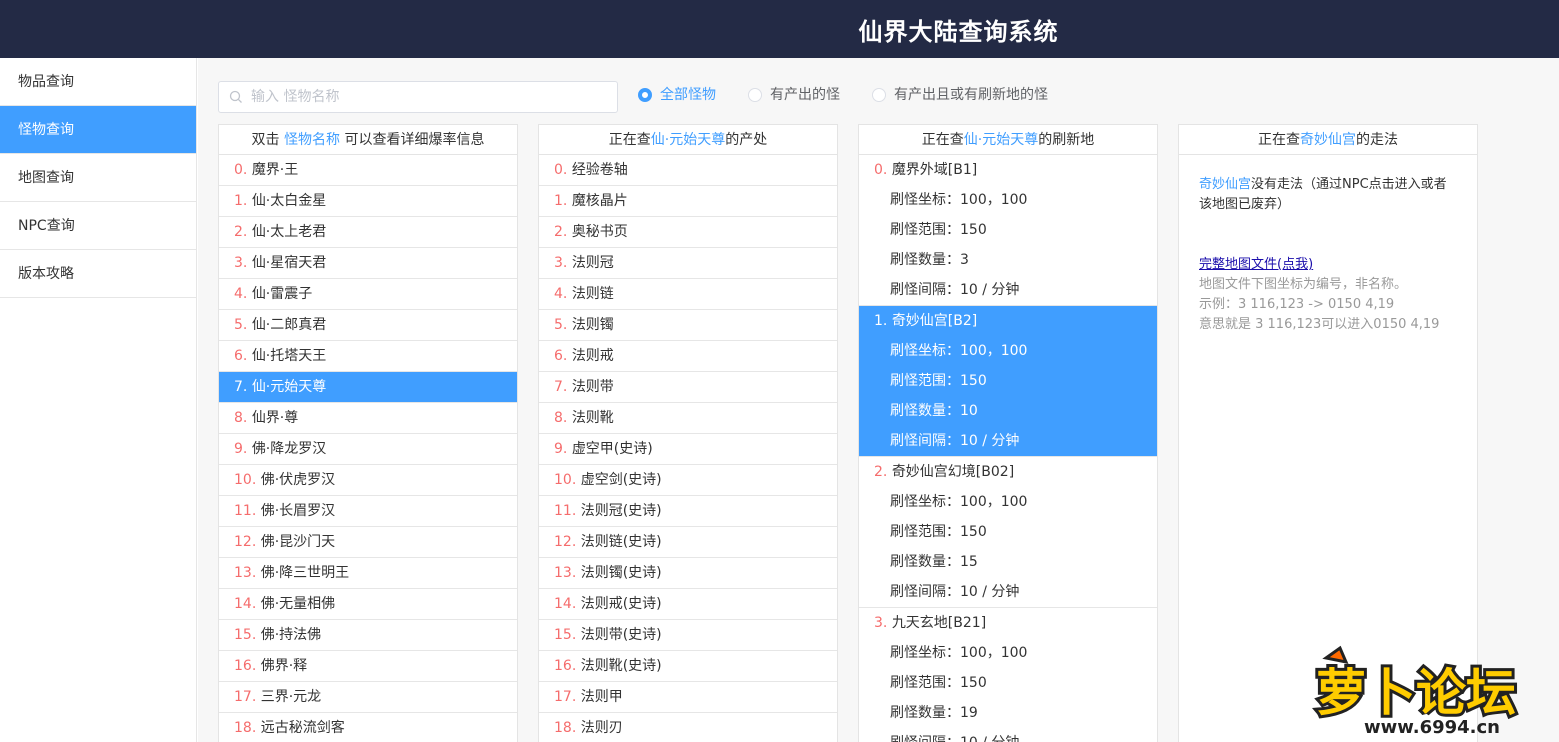  Describe the element at coordinates (688, 140) in the screenshot. I see `drops-header: 正在查仙·元始天尊的产处` at that location.